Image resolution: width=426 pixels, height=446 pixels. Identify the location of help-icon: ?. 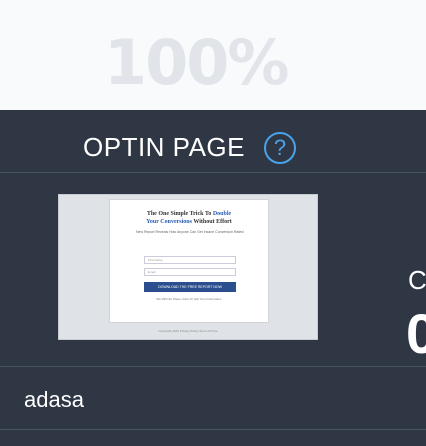
(280, 148).